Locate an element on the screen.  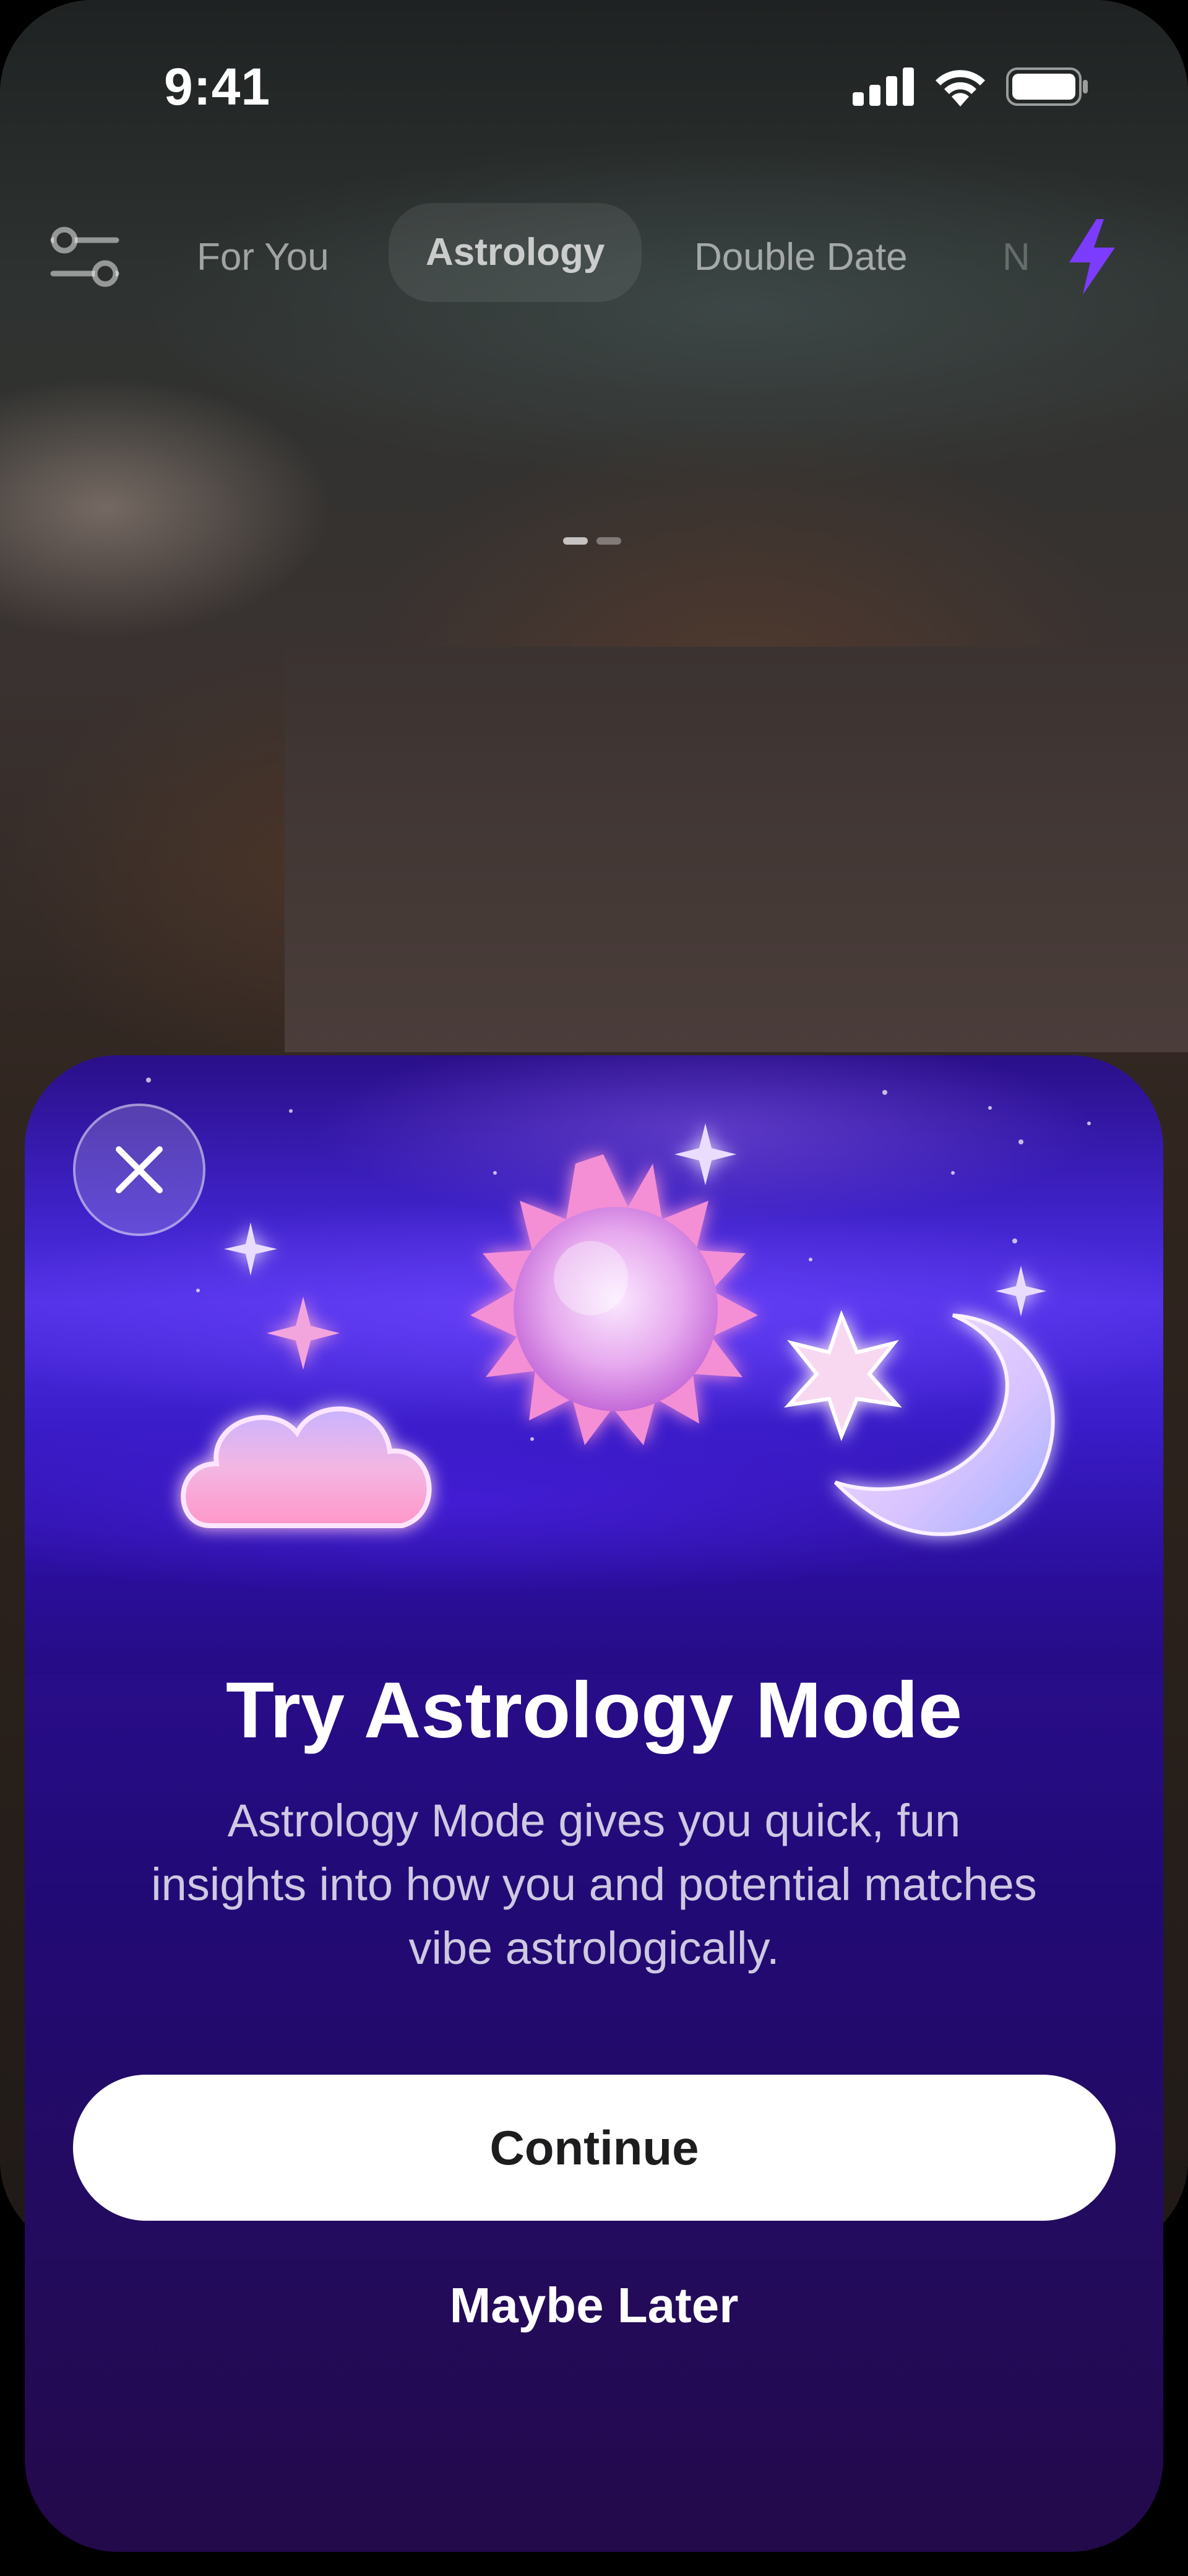
modal-title: Try Astrology Mode is located at coordinates (594, 1710).